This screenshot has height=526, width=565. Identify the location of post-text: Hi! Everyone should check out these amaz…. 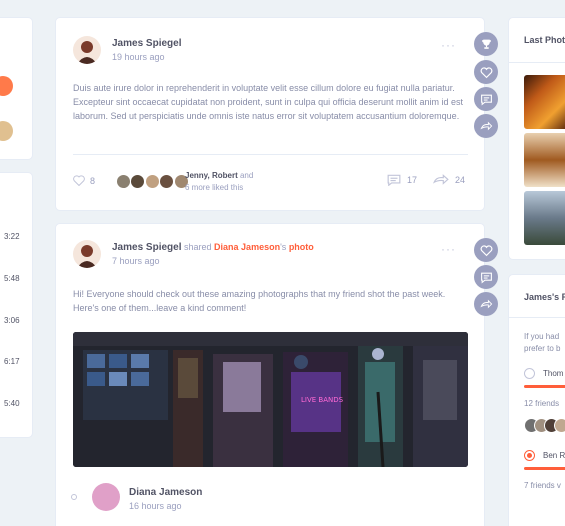
(259, 301).